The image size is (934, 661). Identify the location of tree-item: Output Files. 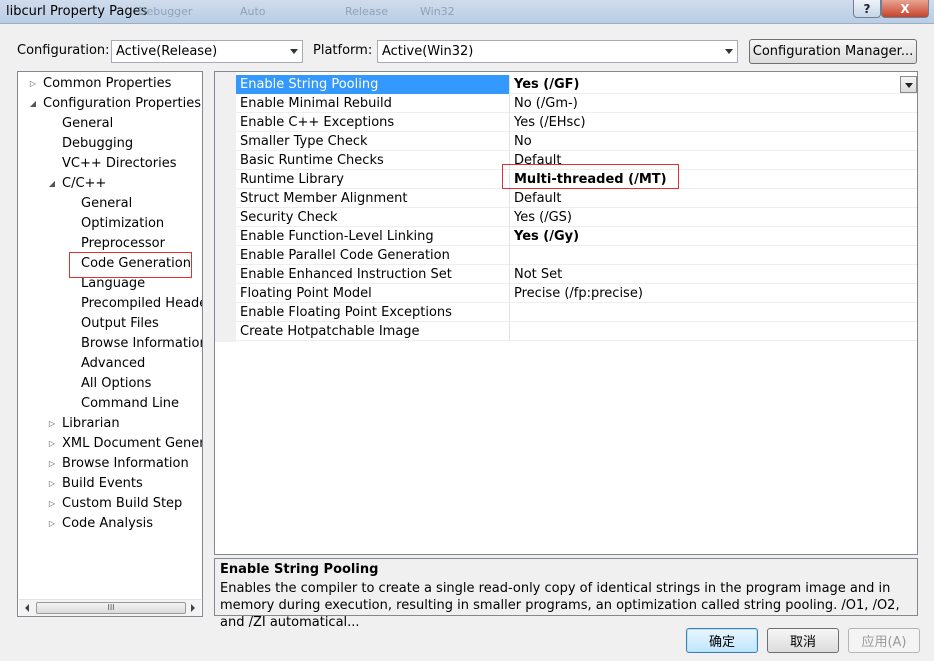
(110, 324).